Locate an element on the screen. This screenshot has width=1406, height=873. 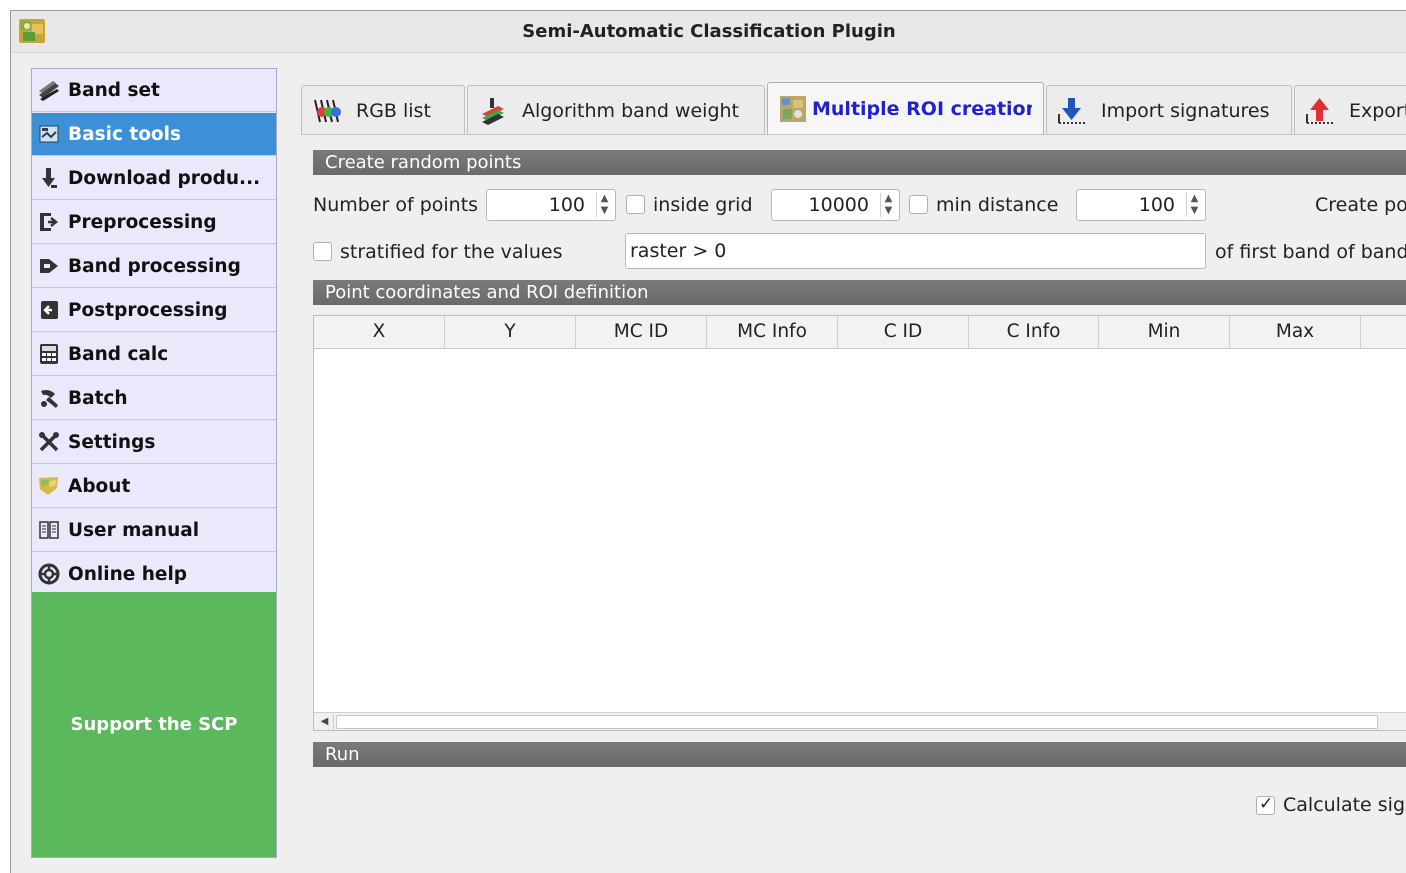
column-header: C ID is located at coordinates (903, 332).